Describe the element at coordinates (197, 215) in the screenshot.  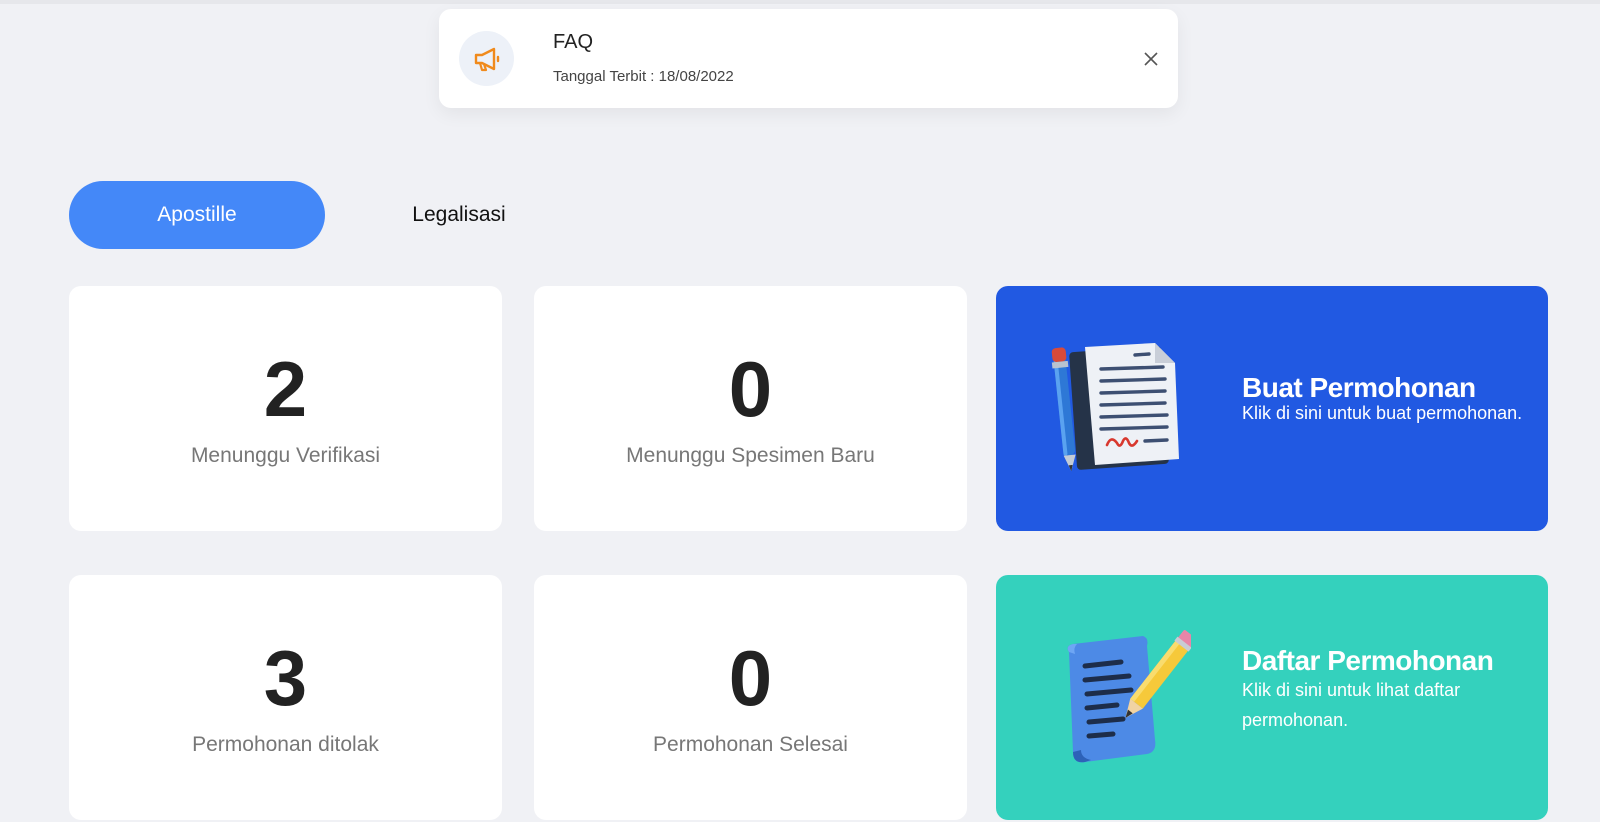
I see `tab-apostille: Apostille` at that location.